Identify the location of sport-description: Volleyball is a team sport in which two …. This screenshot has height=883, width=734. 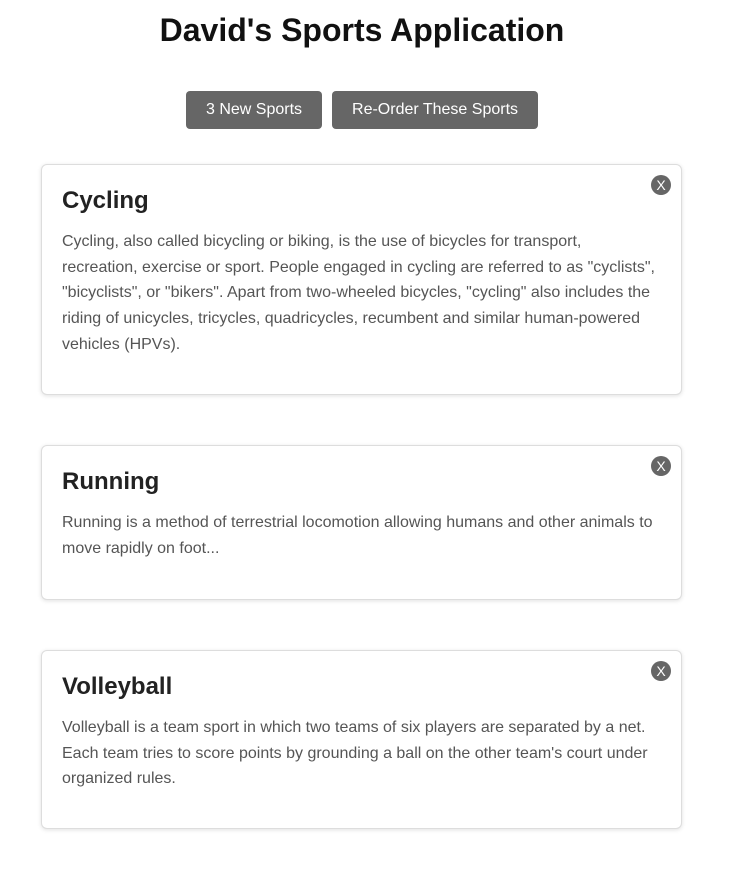
(355, 753).